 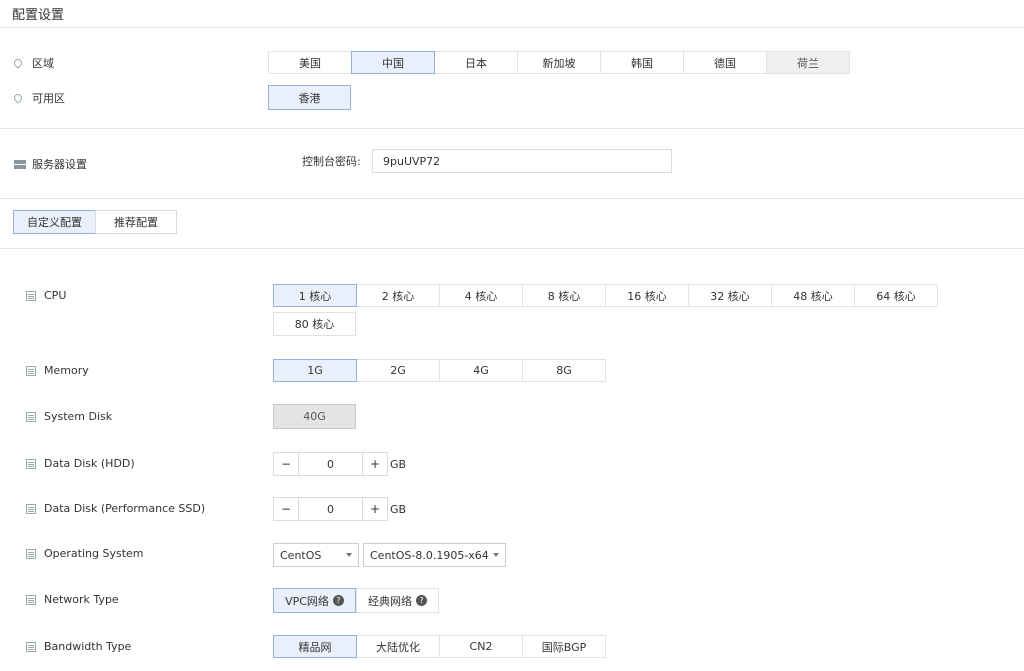 I want to click on region-options: 美国 中国 日本 新加坡 韩国 德国 荷兰, so click(x=559, y=62).